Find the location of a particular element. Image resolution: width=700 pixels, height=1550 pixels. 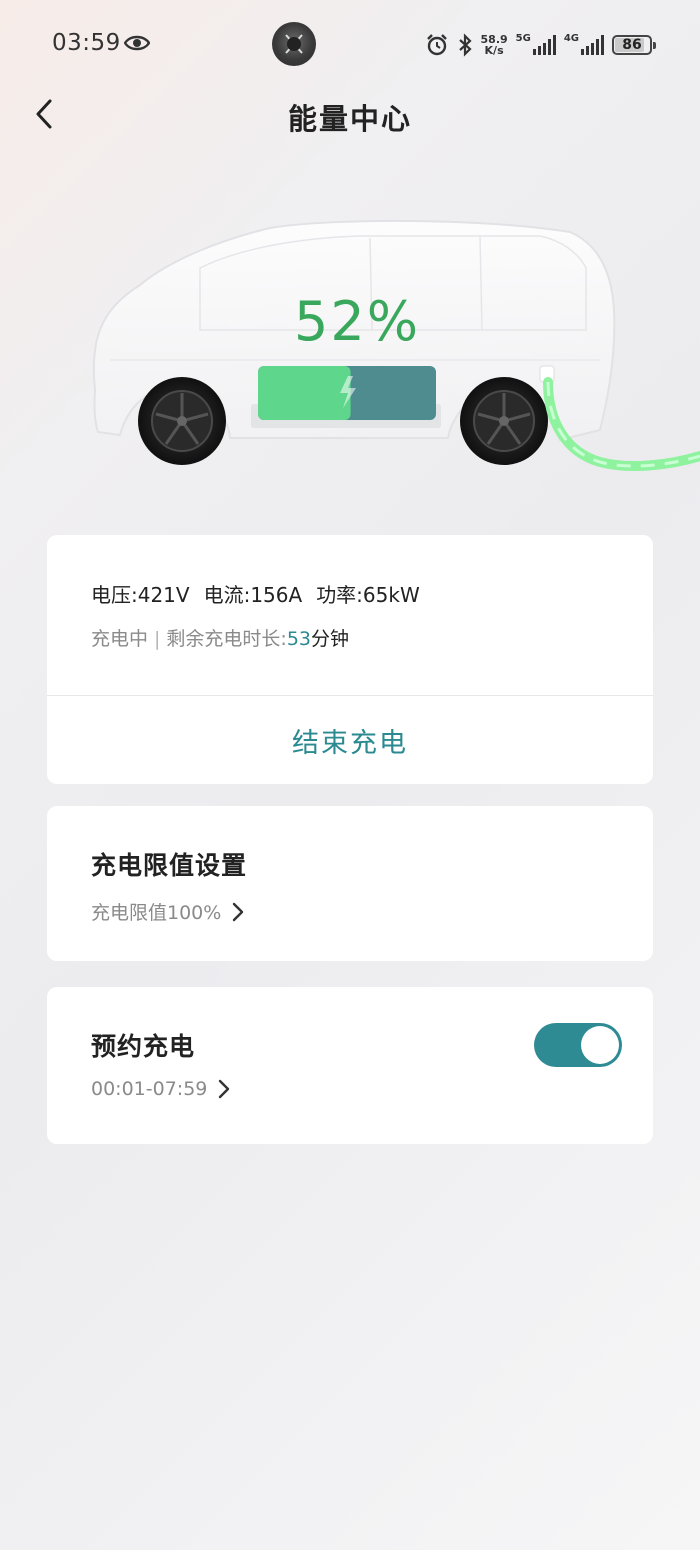

alarm-icon is located at coordinates (436, 45).